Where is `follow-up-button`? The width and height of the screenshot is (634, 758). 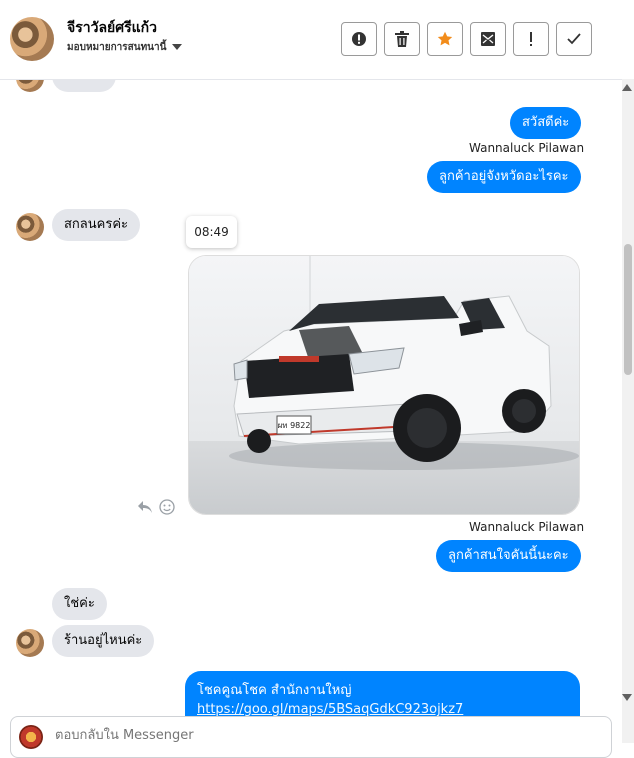
follow-up-button is located at coordinates (531, 39).